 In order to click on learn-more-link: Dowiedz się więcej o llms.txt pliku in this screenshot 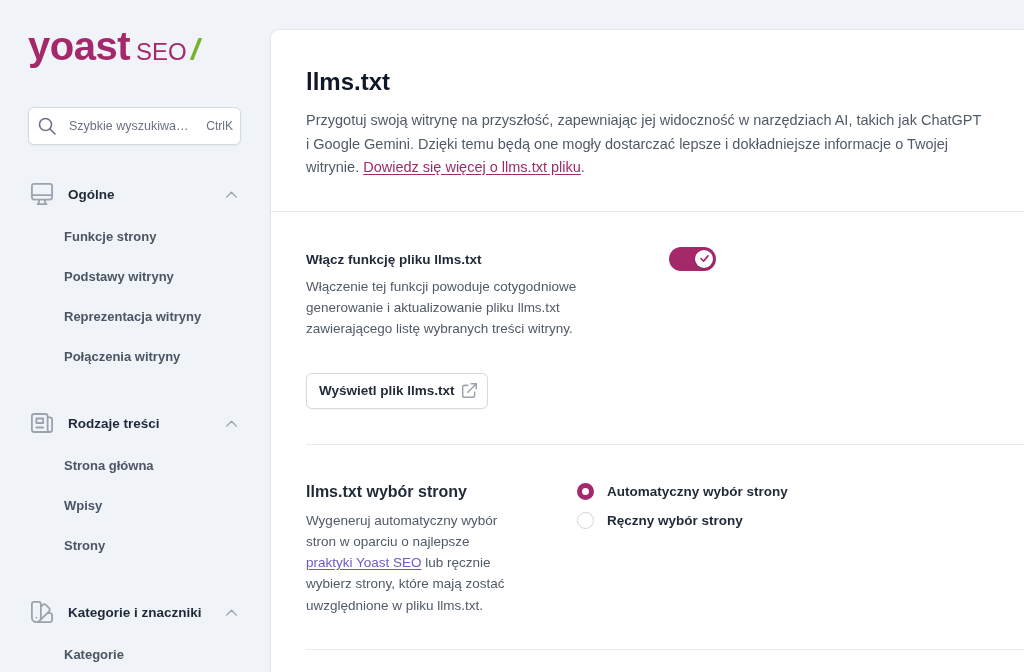, I will do `click(472, 167)`.